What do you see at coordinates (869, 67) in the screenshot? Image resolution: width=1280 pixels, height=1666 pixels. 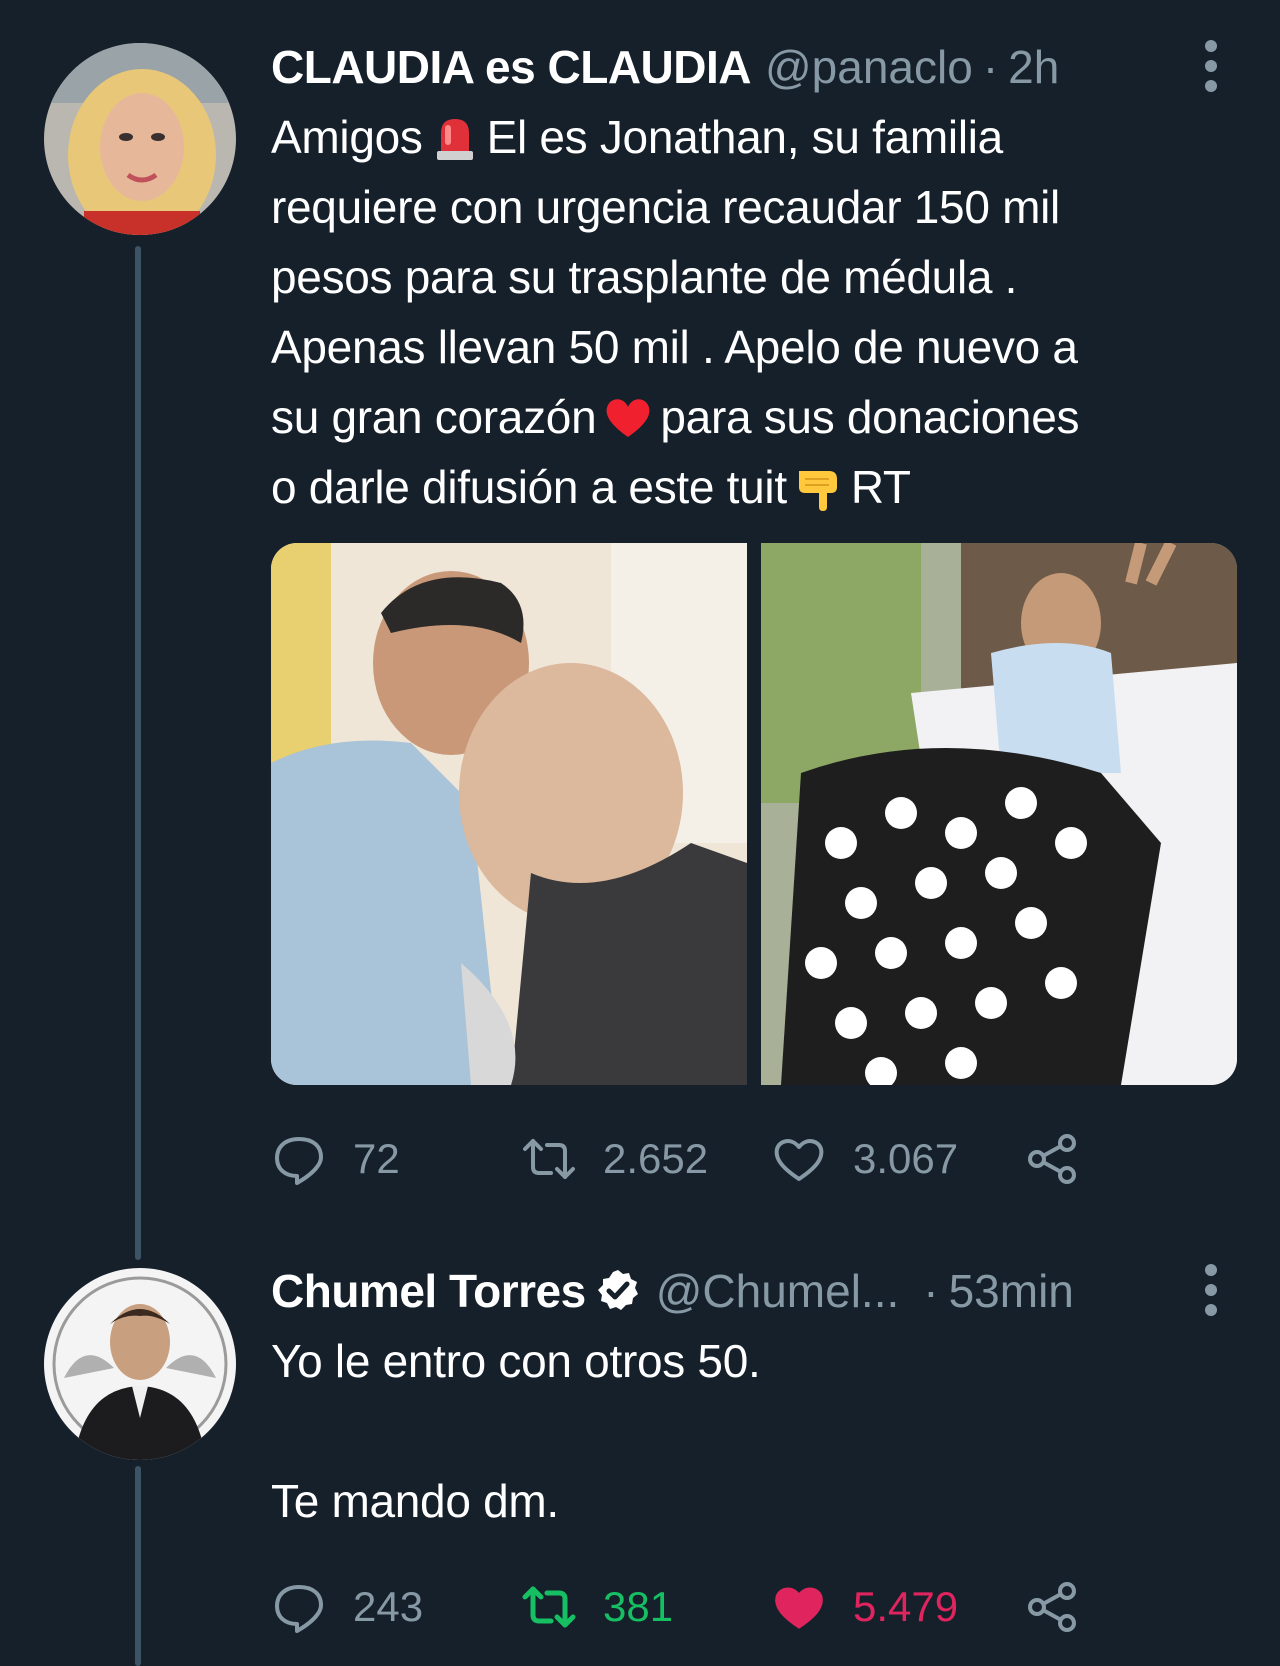 I see `author-handle: @panaclo` at bounding box center [869, 67].